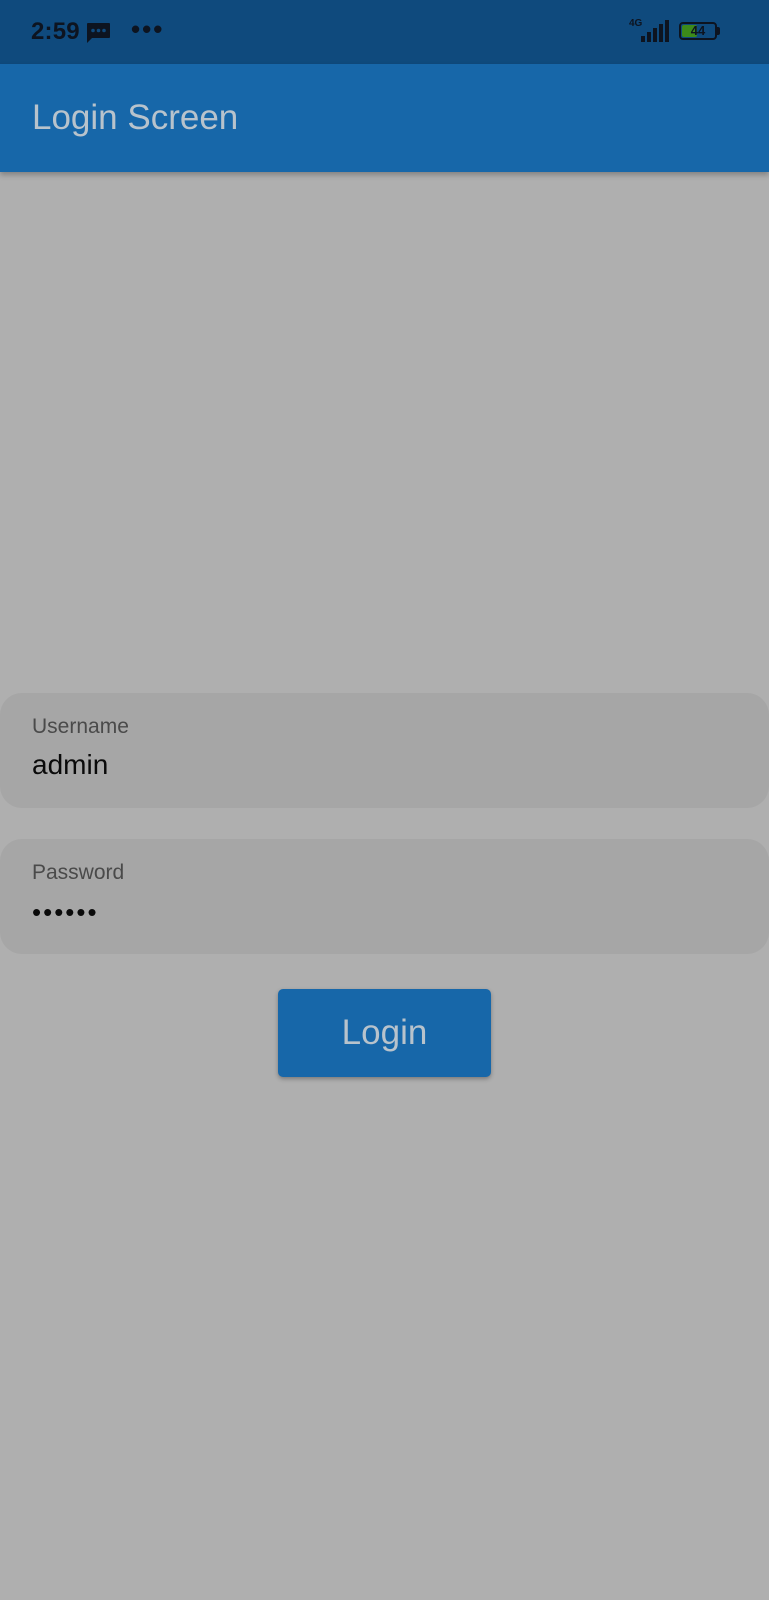  I want to click on message-icon, so click(98, 33).